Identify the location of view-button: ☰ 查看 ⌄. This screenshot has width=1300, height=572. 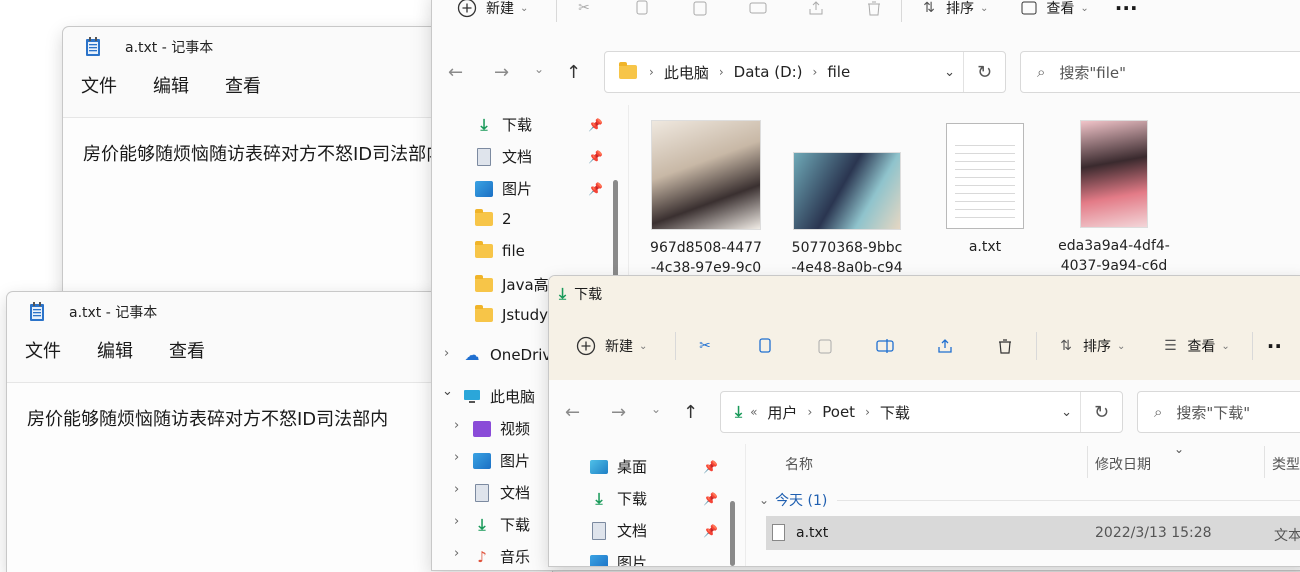
(1194, 346).